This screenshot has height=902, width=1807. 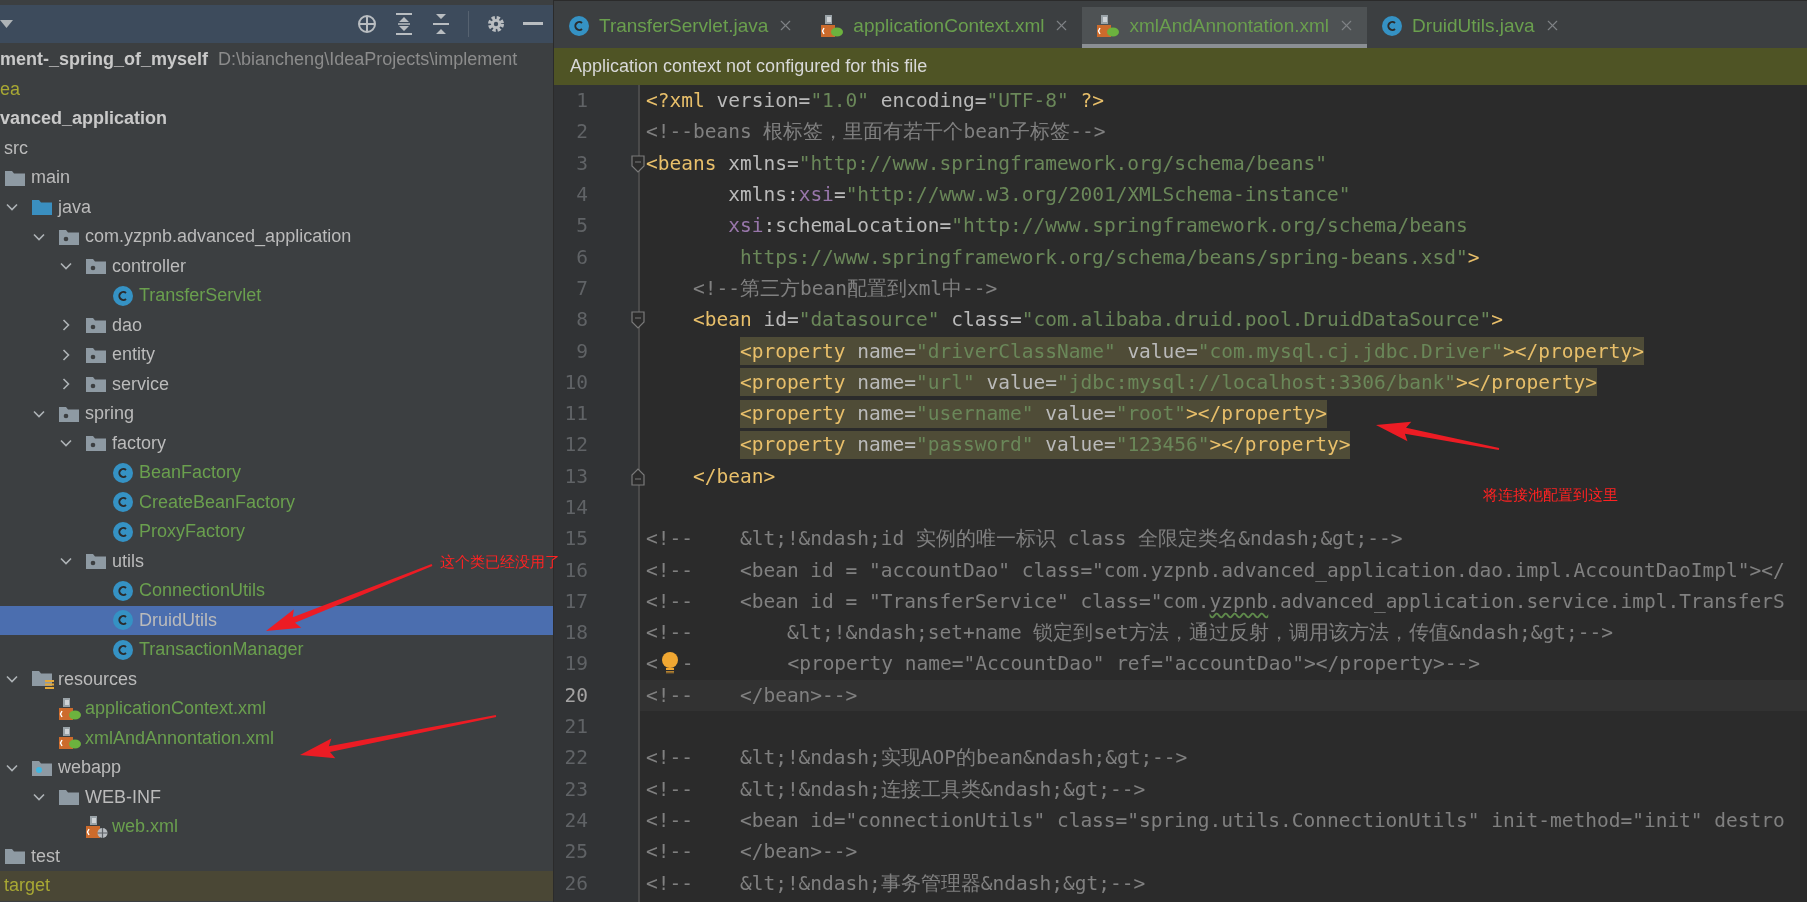 What do you see at coordinates (7, 24) in the screenshot?
I see `dropdown-caret-icon` at bounding box center [7, 24].